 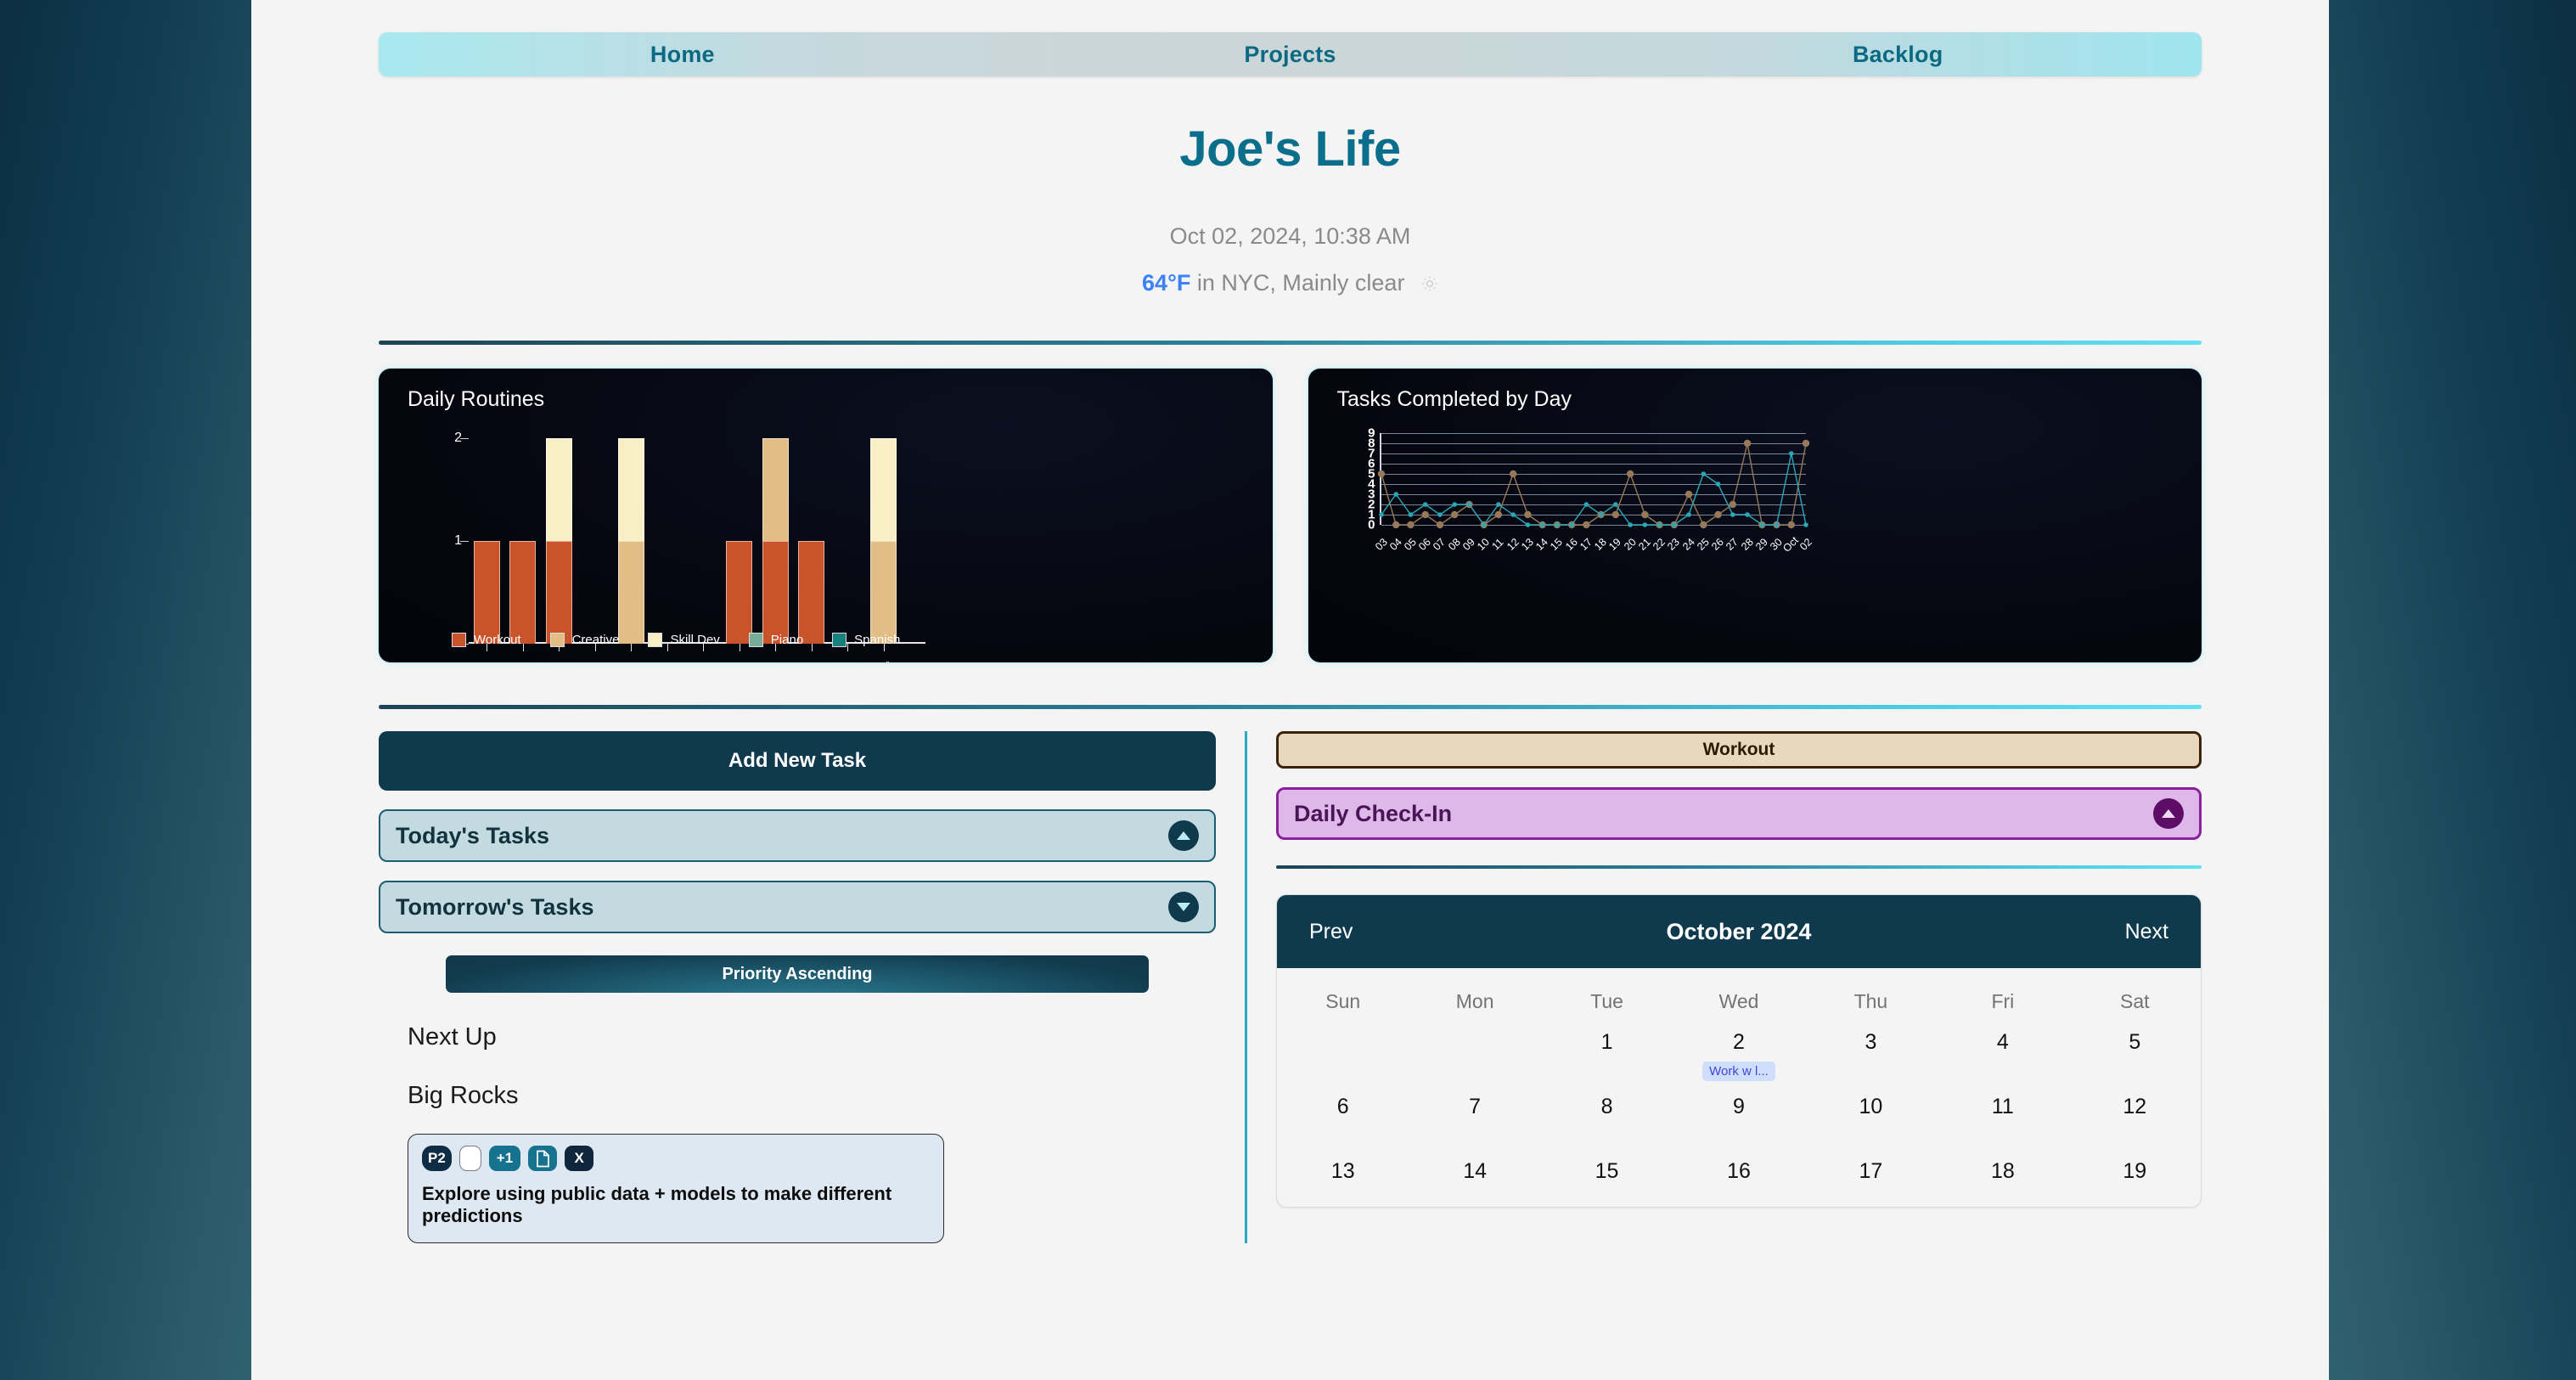 What do you see at coordinates (775, 550) in the screenshot?
I see `bar-column: 25` at bounding box center [775, 550].